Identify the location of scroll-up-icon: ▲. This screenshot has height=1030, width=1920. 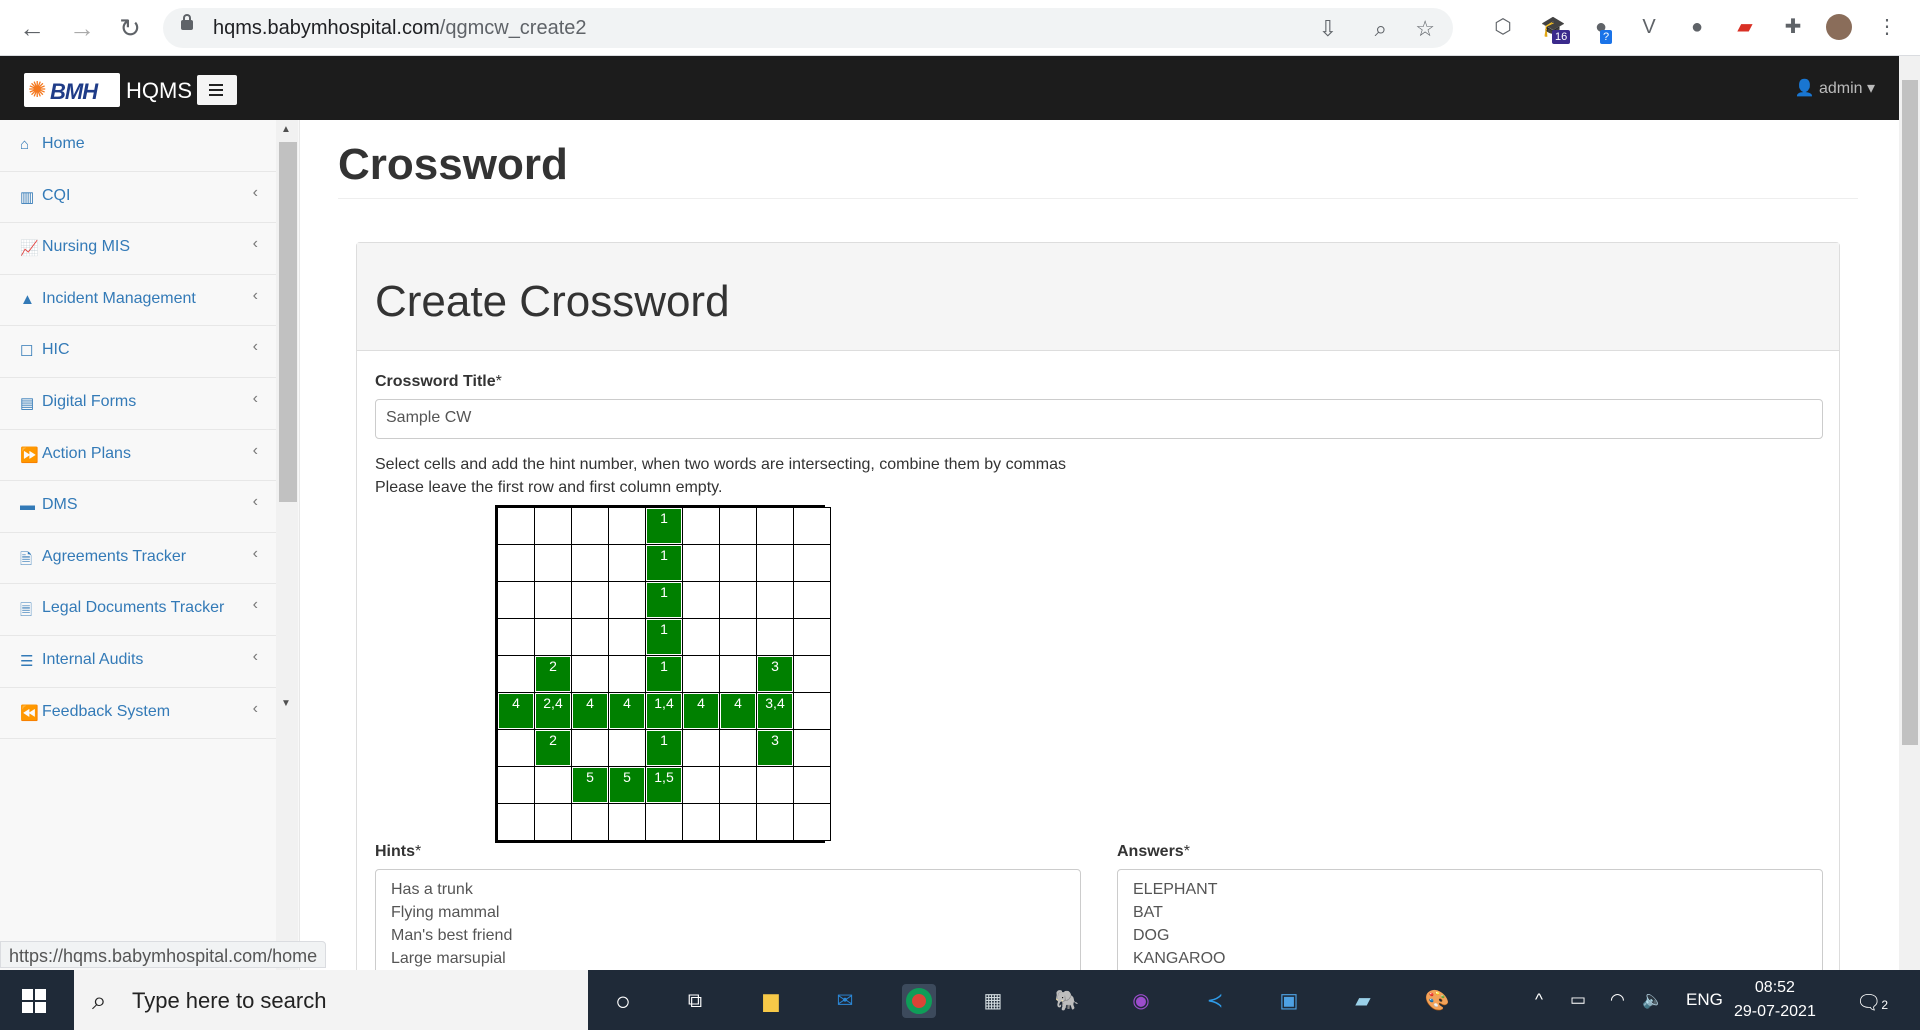
(286, 129).